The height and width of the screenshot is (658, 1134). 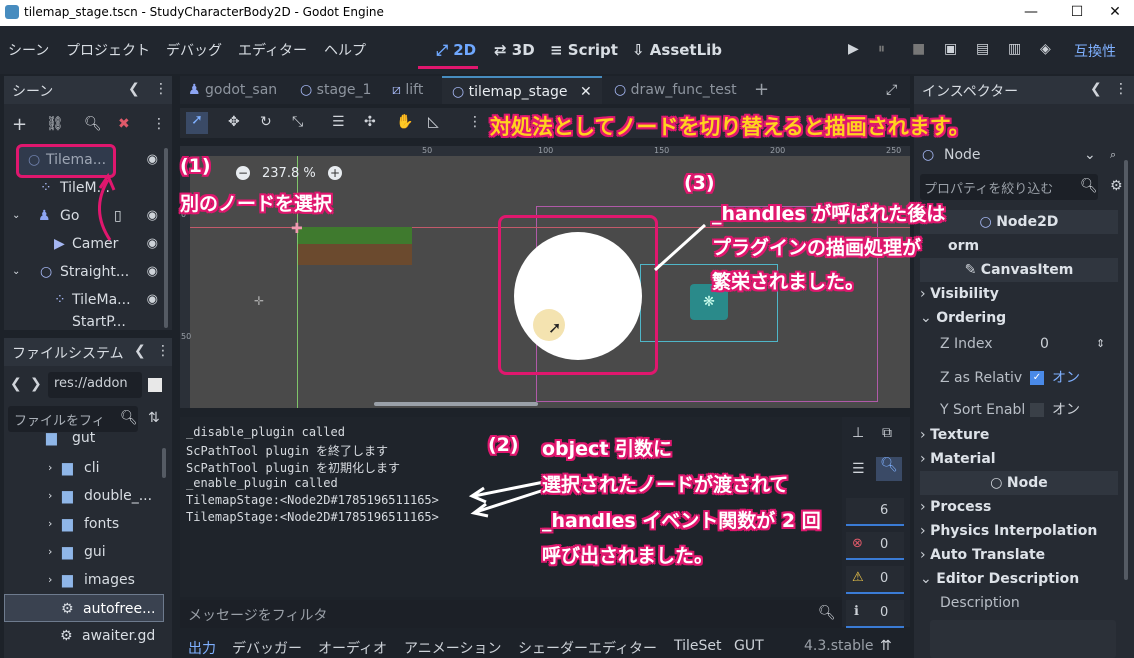 I want to click on play-scene-icon: ▥, so click(x=1014, y=49).